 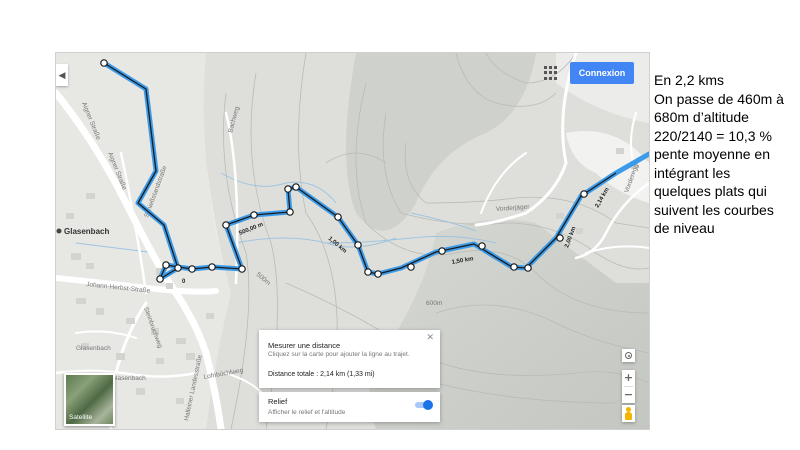 What do you see at coordinates (321, 374) in the screenshot?
I see `total-distance: Distance totale : 2,14 km (1,33 mi)` at bounding box center [321, 374].